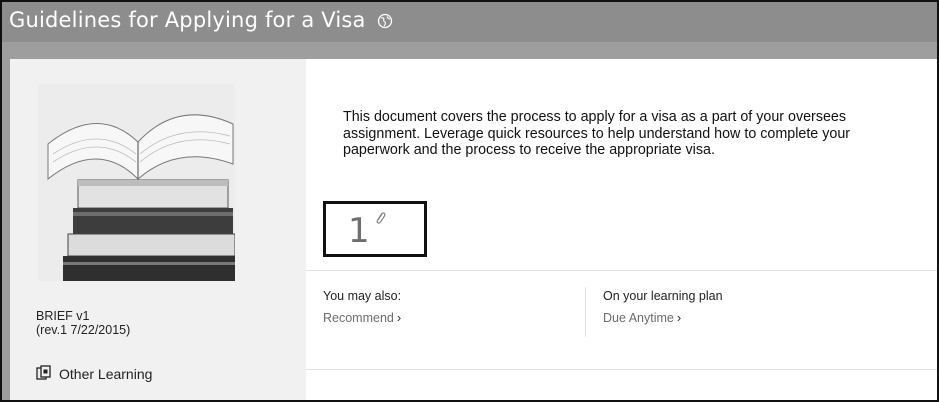  Describe the element at coordinates (63, 316) in the screenshot. I see `version-line-1: BRIEF v1` at that location.